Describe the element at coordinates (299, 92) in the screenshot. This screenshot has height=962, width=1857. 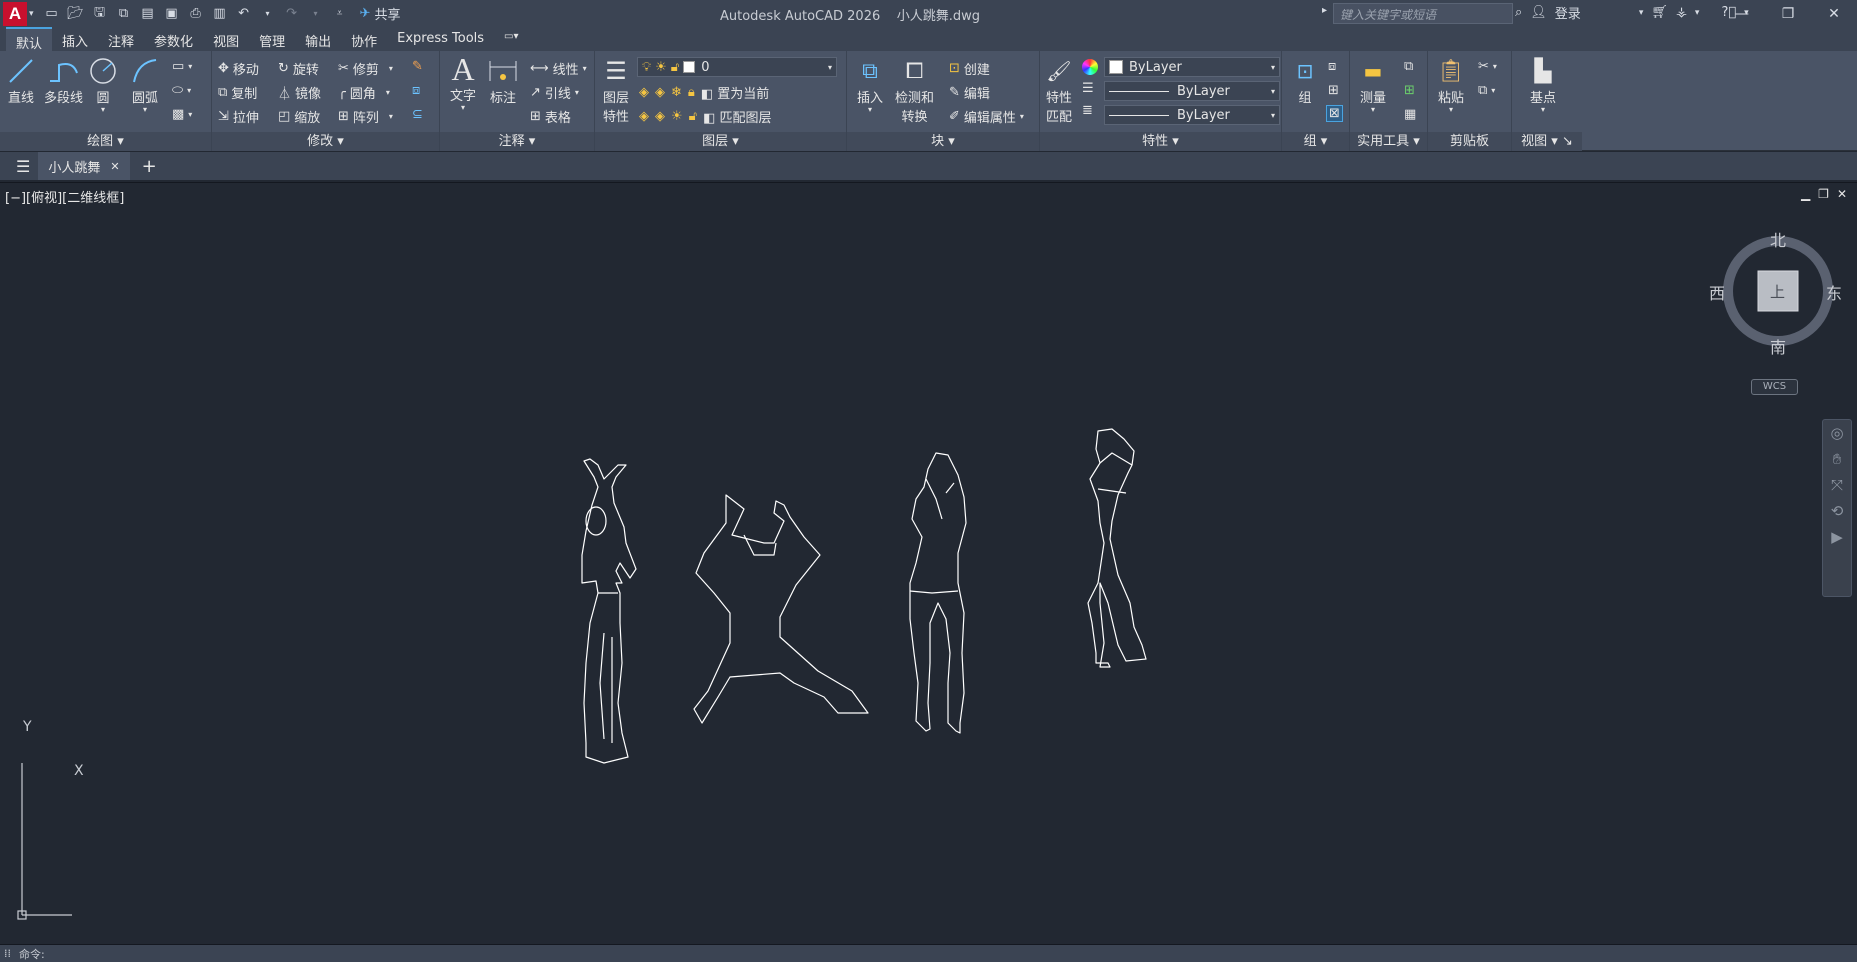
I see `mirror-button: ⏃ 镜像` at that location.